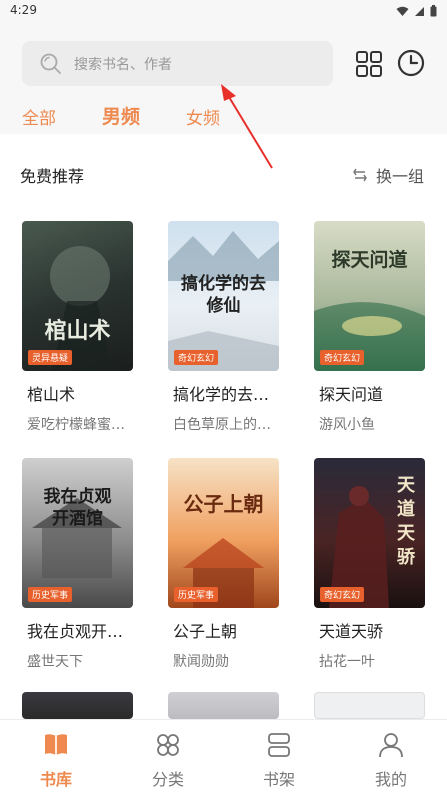  I want to click on book-card: 公子上朝 历史军事 公子上朝 默闻勋勋, so click(223, 564).